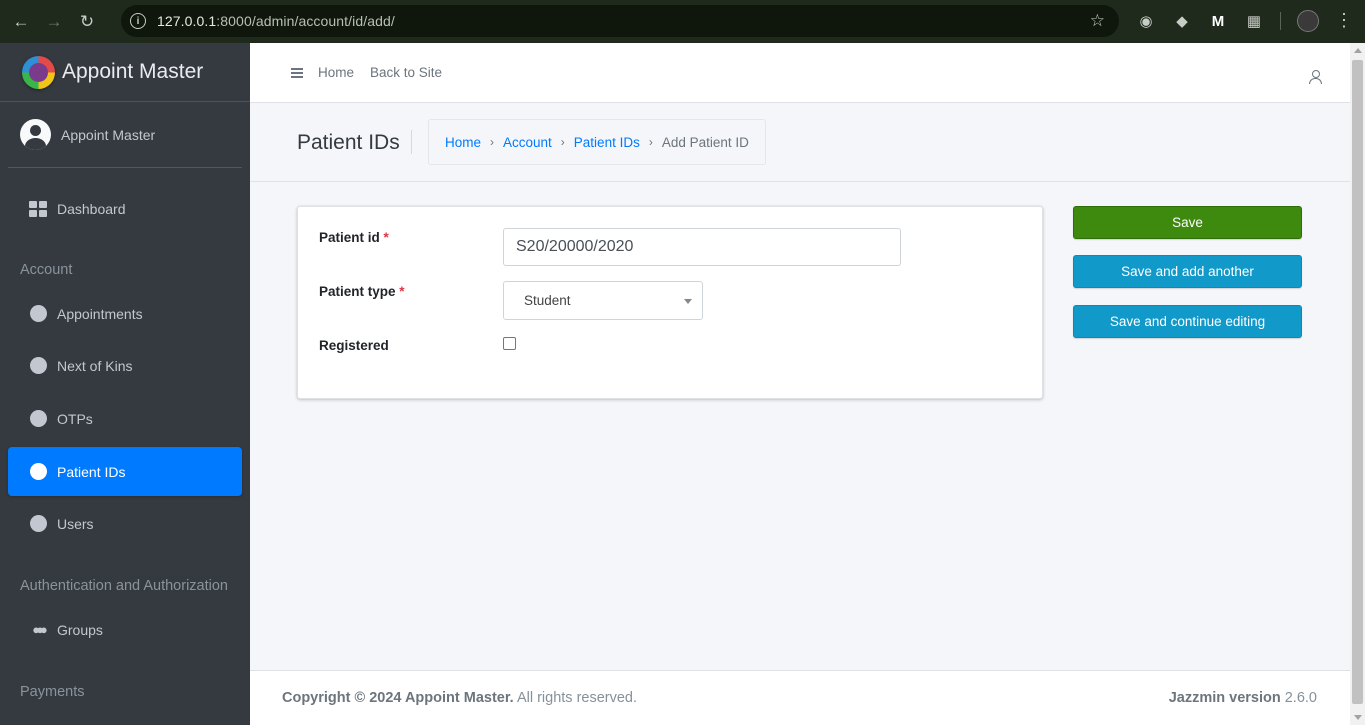  Describe the element at coordinates (1242, 698) in the screenshot. I see `footer-version: Jazzmin version 2.6.0` at that location.